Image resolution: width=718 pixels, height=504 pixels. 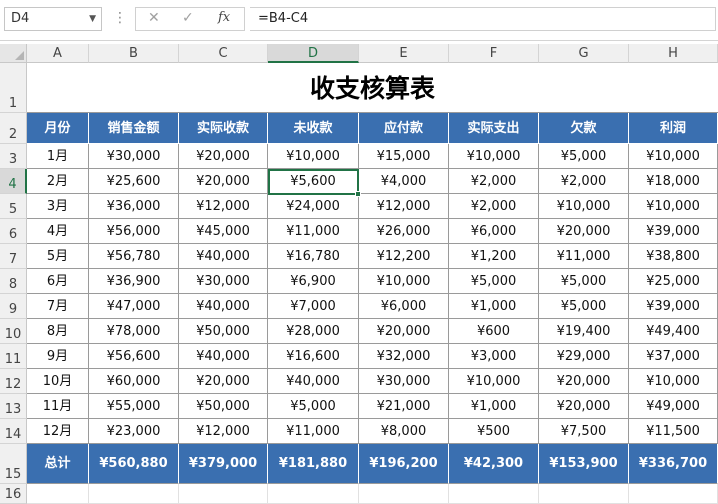 What do you see at coordinates (13, 128) in the screenshot?
I see `row-header-2: 2` at bounding box center [13, 128].